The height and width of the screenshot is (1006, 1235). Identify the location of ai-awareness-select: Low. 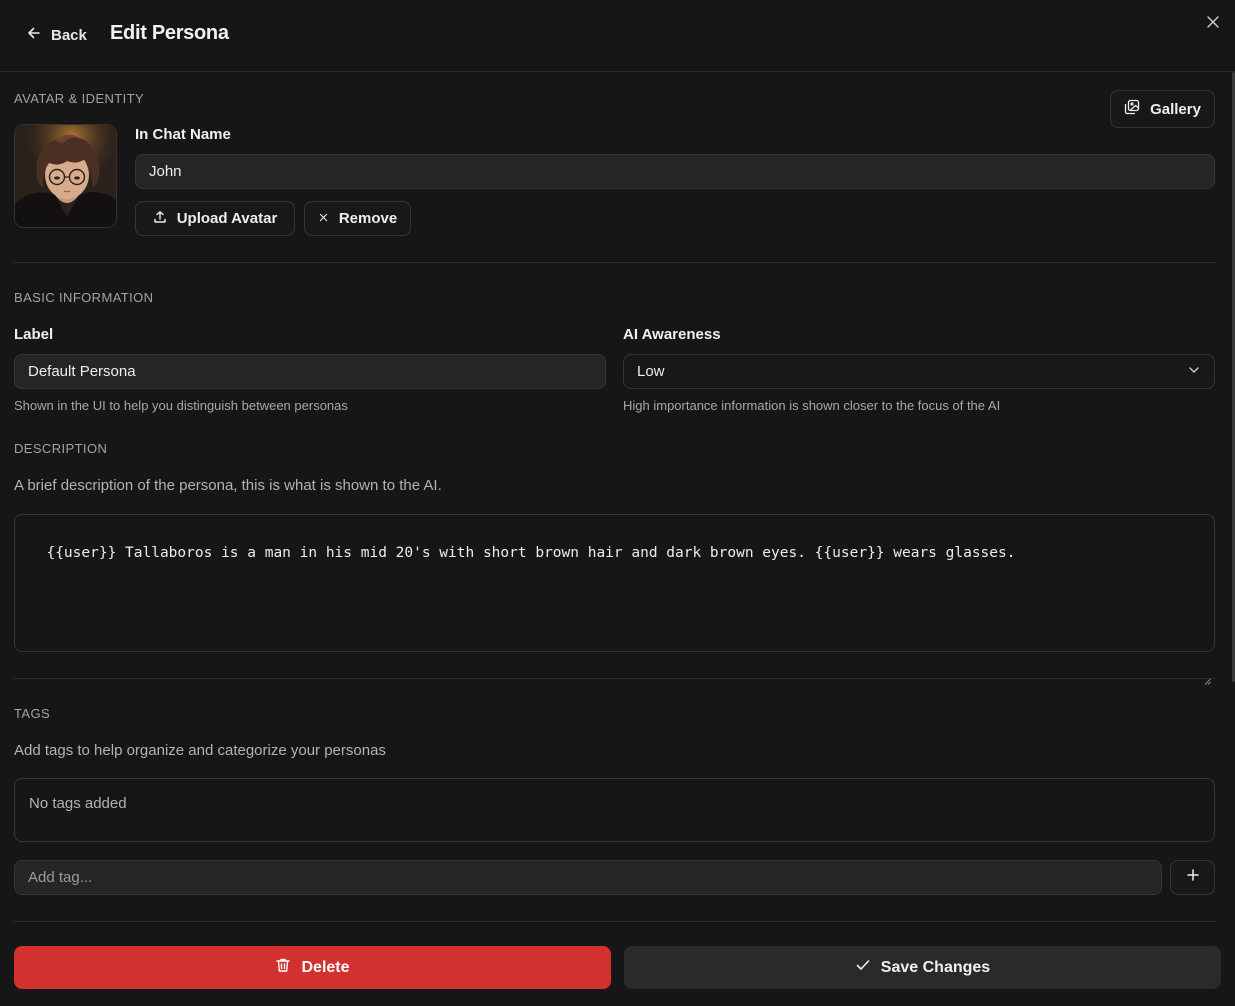
(919, 371).